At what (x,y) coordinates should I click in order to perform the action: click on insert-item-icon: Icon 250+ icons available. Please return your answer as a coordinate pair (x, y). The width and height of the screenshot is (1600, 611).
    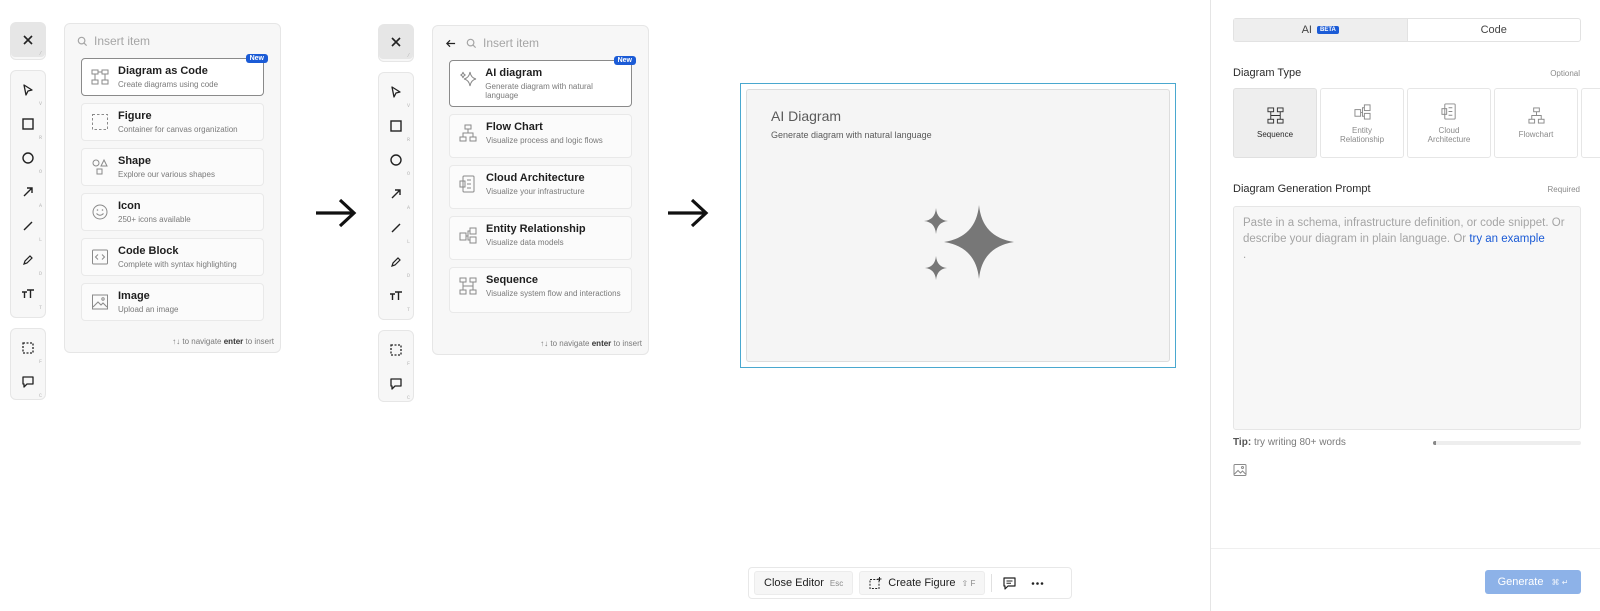
    Looking at the image, I should click on (172, 212).